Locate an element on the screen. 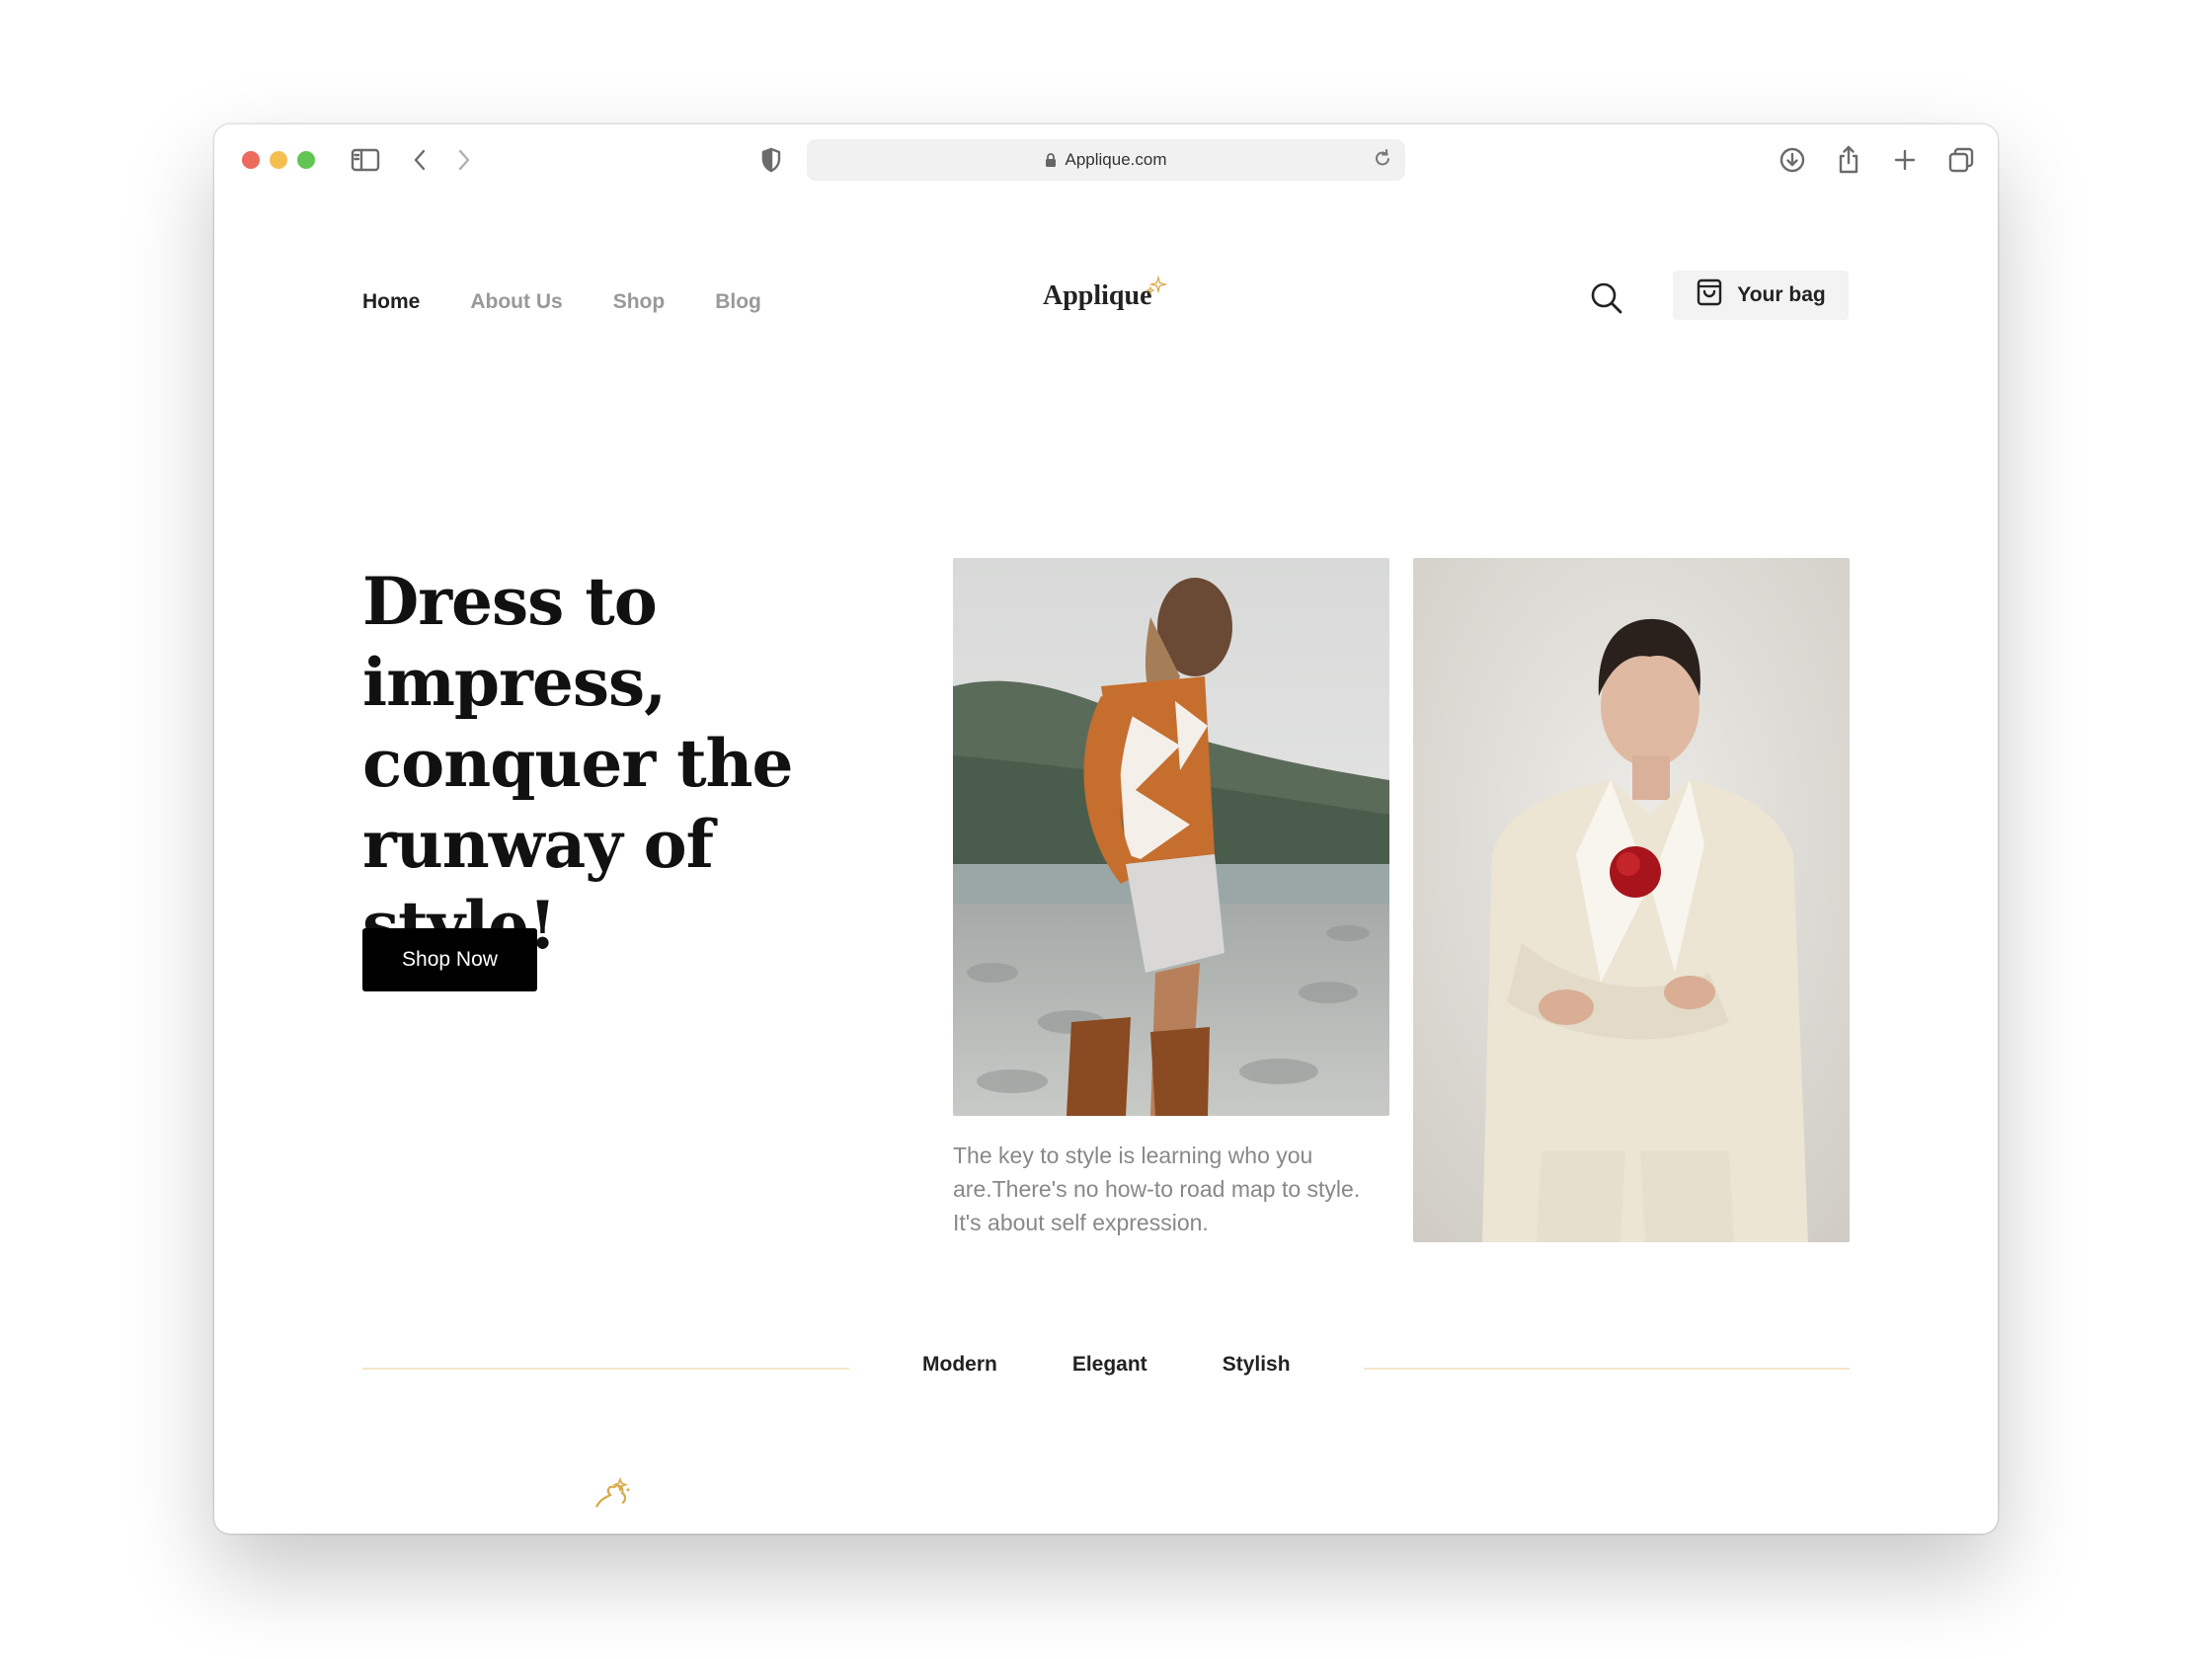  main-nav: Home About Us Shop Blog is located at coordinates (561, 302).